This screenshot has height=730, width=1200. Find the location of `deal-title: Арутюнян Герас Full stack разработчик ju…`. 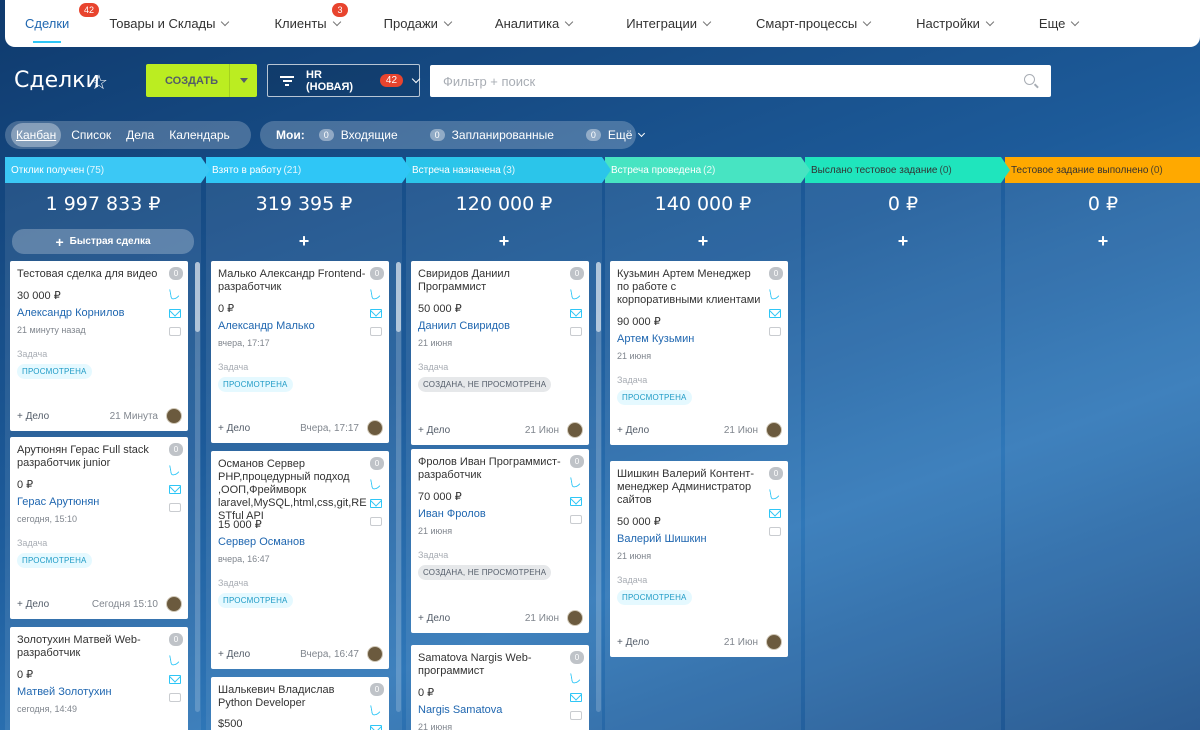

deal-title: Арутюнян Герас Full stack разработчик ju… is located at coordinates (91, 457).